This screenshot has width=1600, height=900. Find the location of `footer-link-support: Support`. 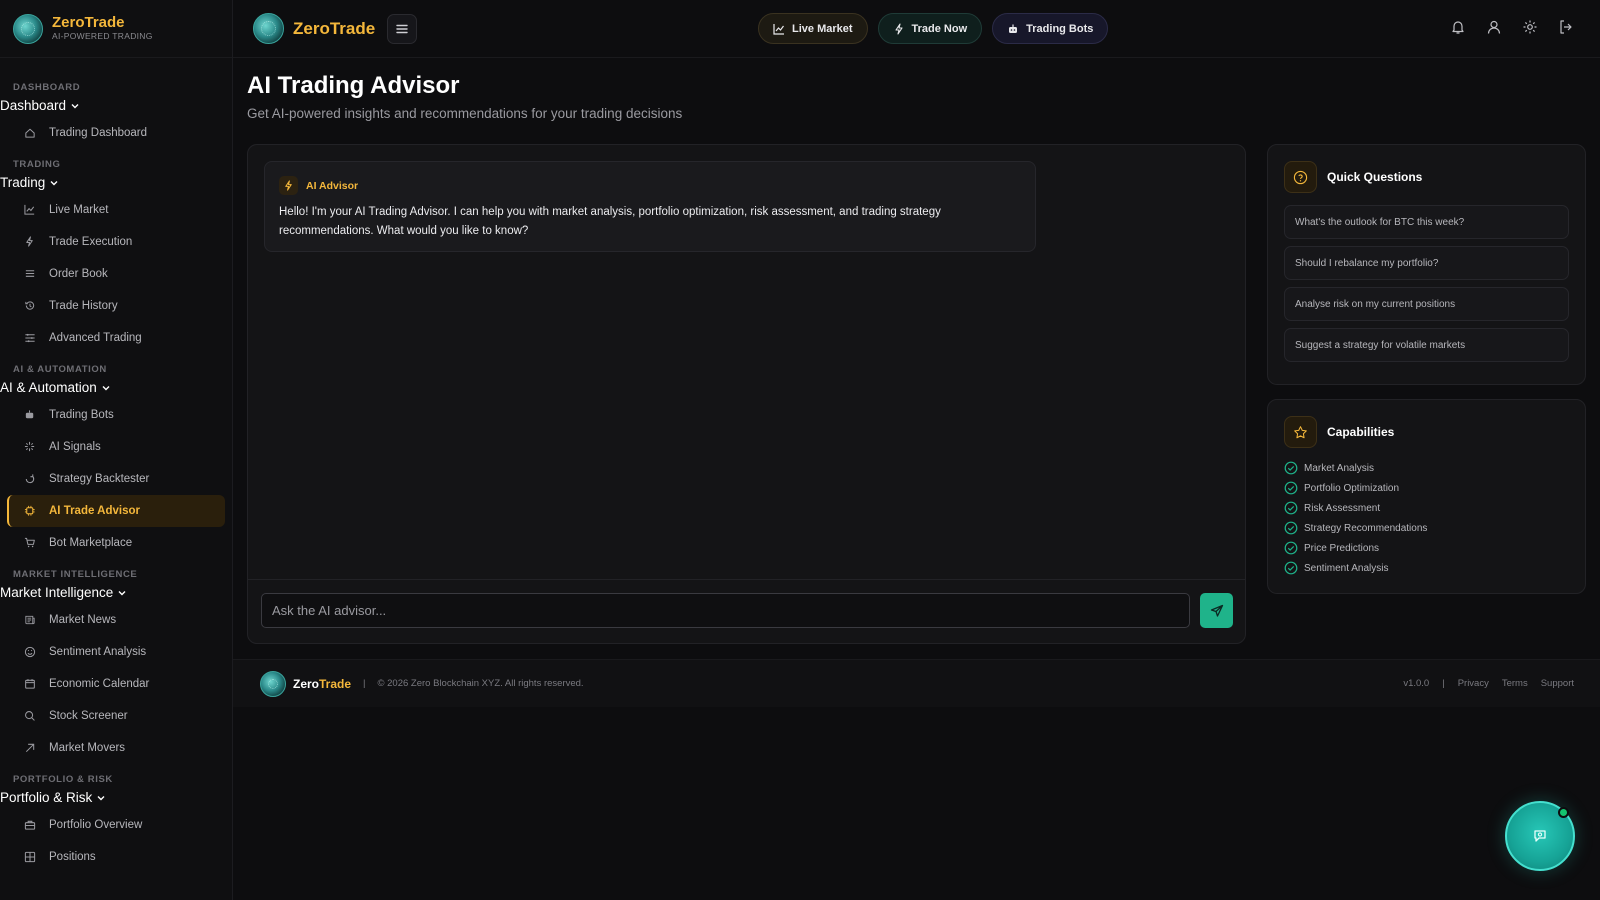

footer-link-support: Support is located at coordinates (1557, 683).